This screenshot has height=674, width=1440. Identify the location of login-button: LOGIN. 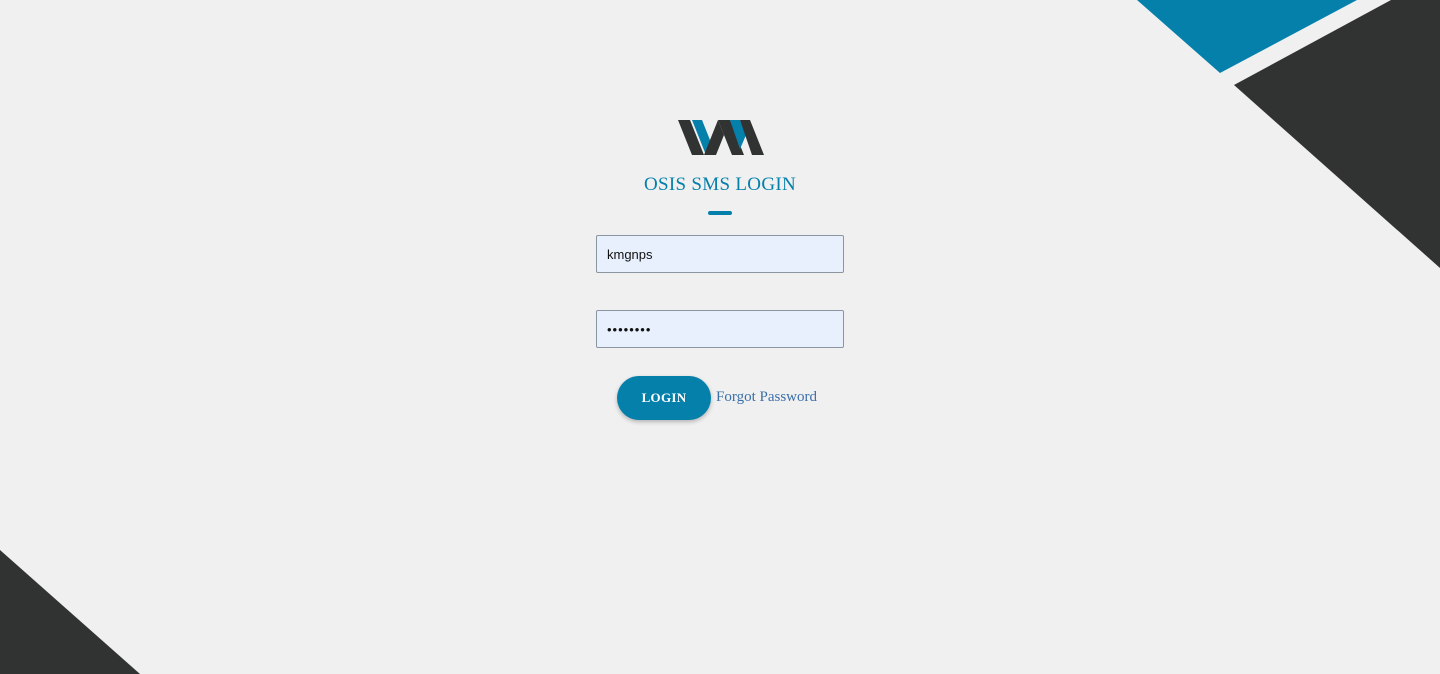
(664, 398).